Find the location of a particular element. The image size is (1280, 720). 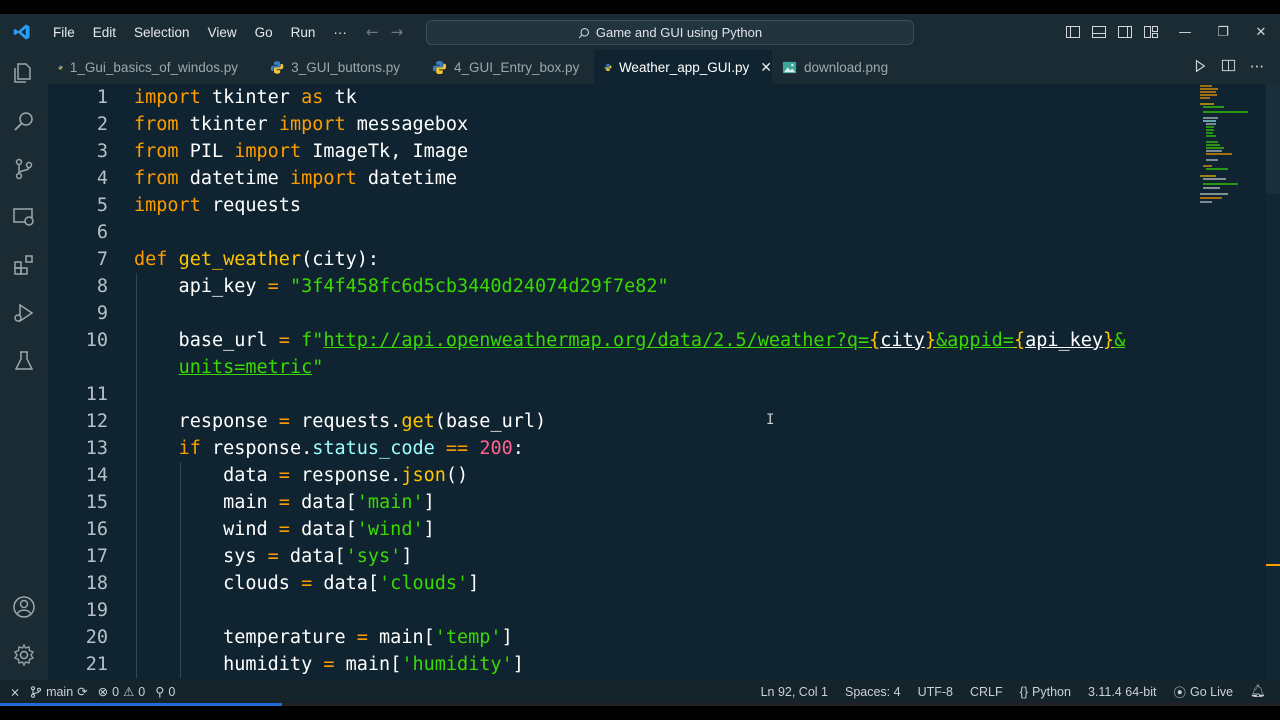

minimize-icon: — is located at coordinates (1185, 32).